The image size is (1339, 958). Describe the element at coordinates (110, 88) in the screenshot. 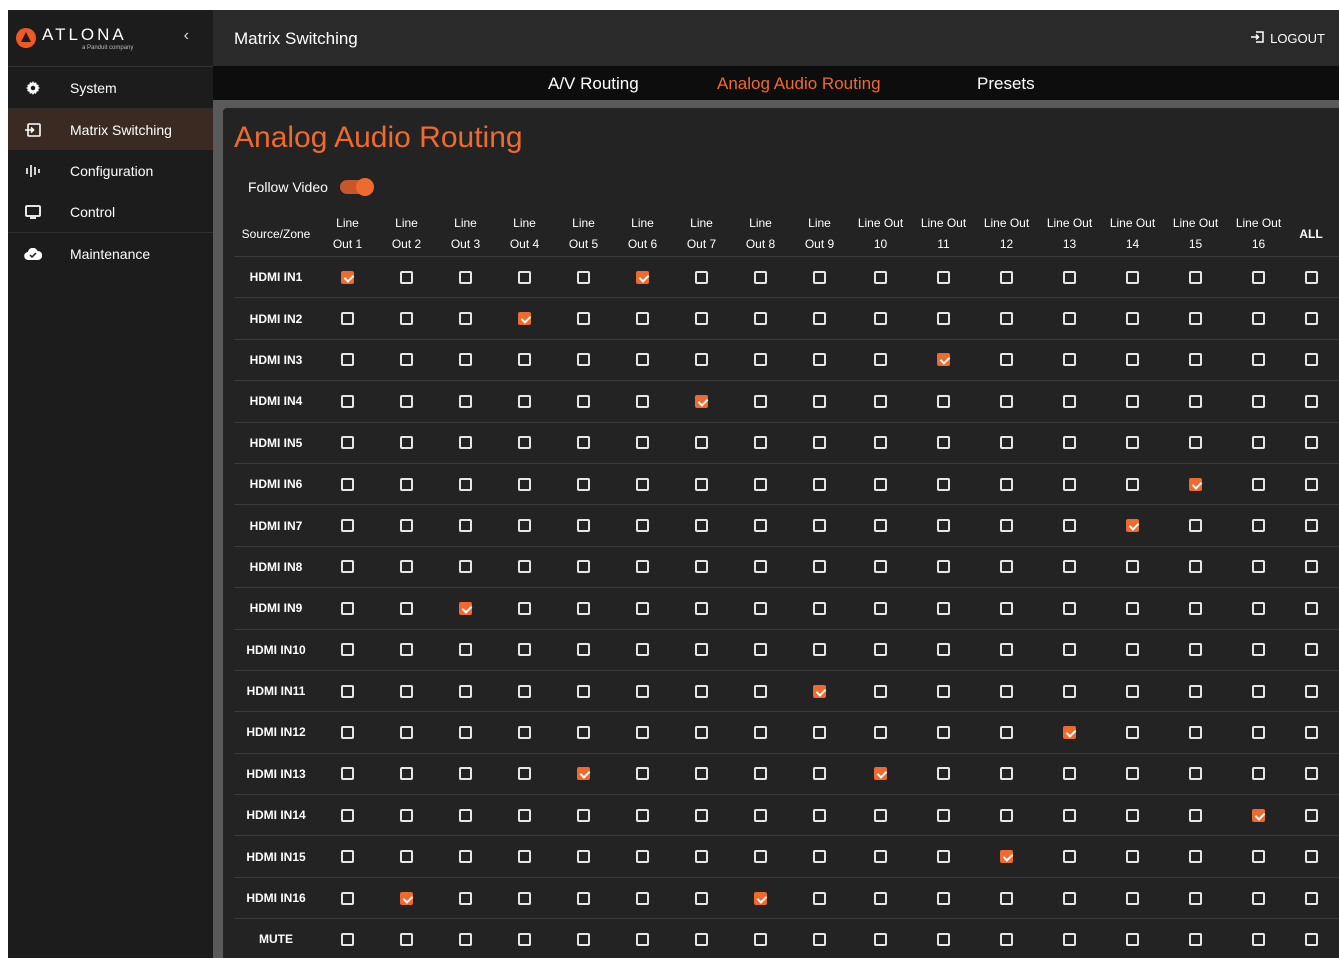

I see `sidebar-item-system: System` at that location.